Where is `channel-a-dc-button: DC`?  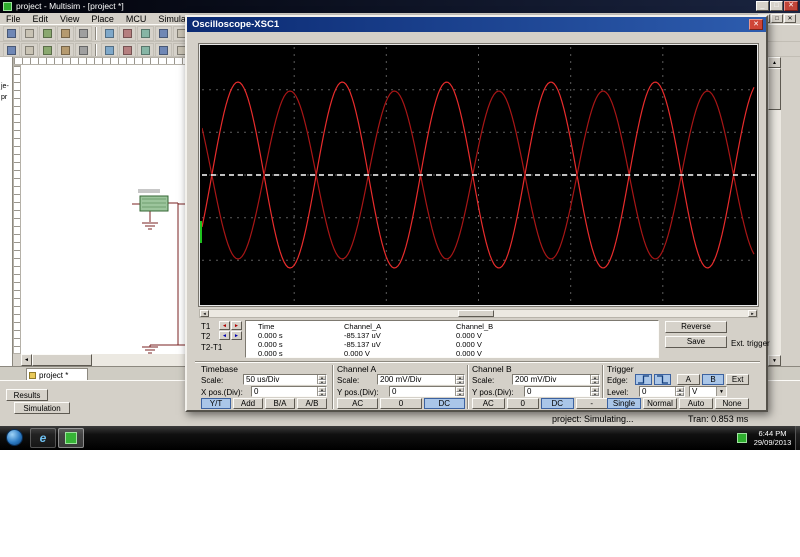
channel-a-dc-button: DC is located at coordinates (444, 403).